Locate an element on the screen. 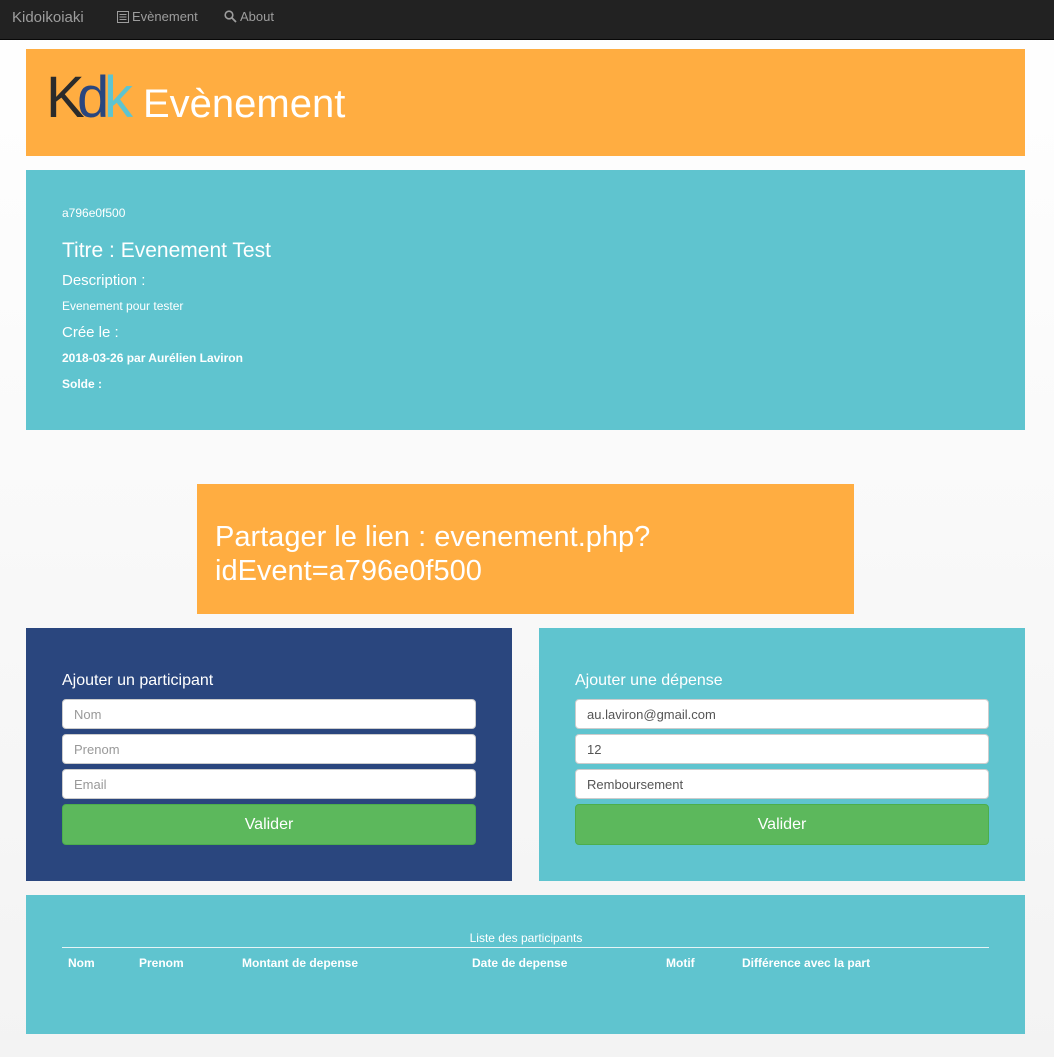 This screenshot has width=1054, height=1057. column-header-date: Date de depense is located at coordinates (520, 963).